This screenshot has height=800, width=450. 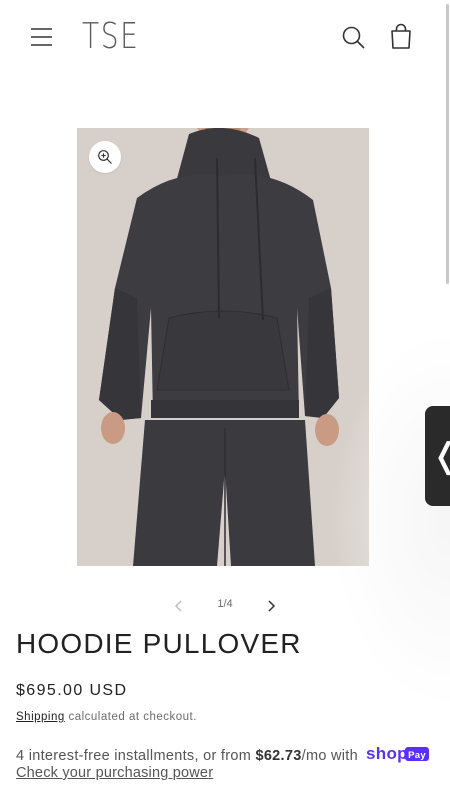 I want to click on scrollbar-thumb, so click(x=447, y=144).